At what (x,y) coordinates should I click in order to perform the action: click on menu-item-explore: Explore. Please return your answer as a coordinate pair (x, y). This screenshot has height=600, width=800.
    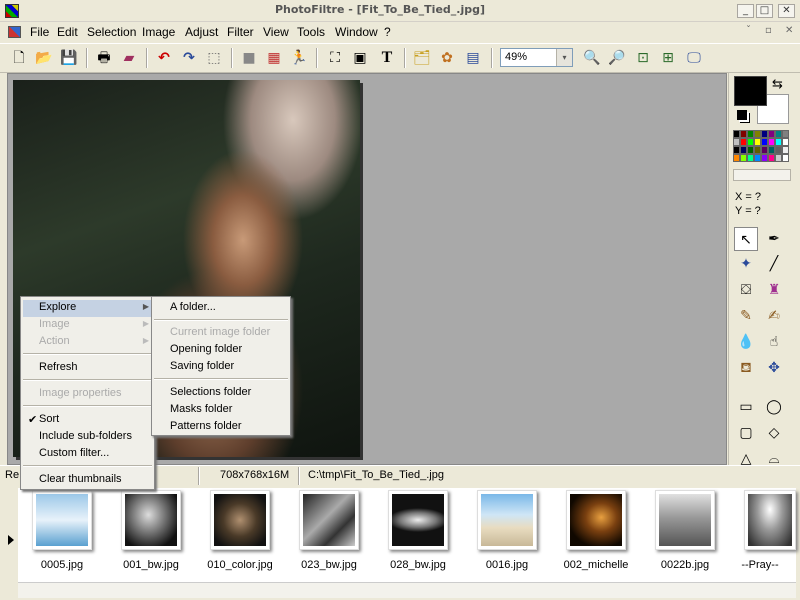
    Looking at the image, I should click on (57, 307).